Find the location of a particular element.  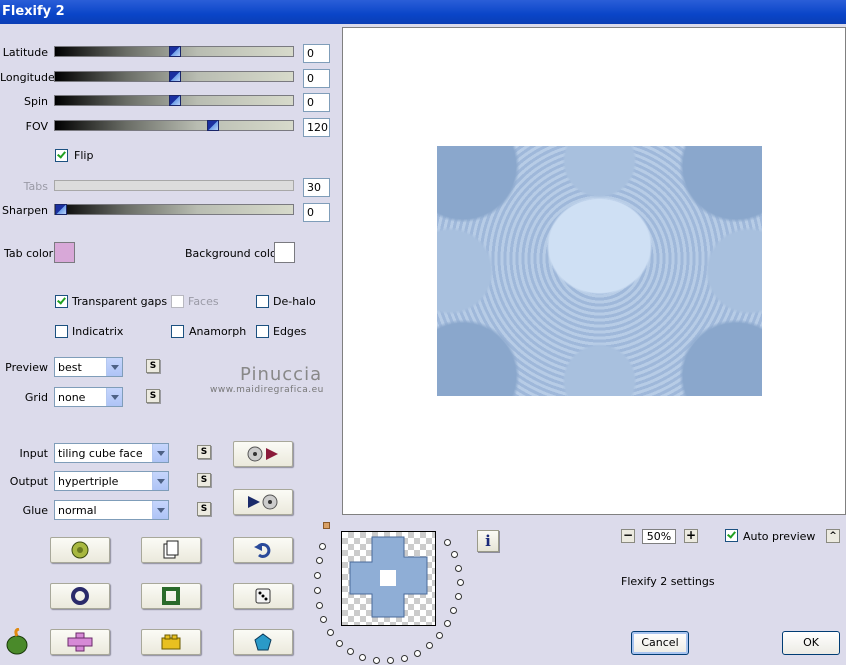

sharpen-value: 0 is located at coordinates (316, 212).